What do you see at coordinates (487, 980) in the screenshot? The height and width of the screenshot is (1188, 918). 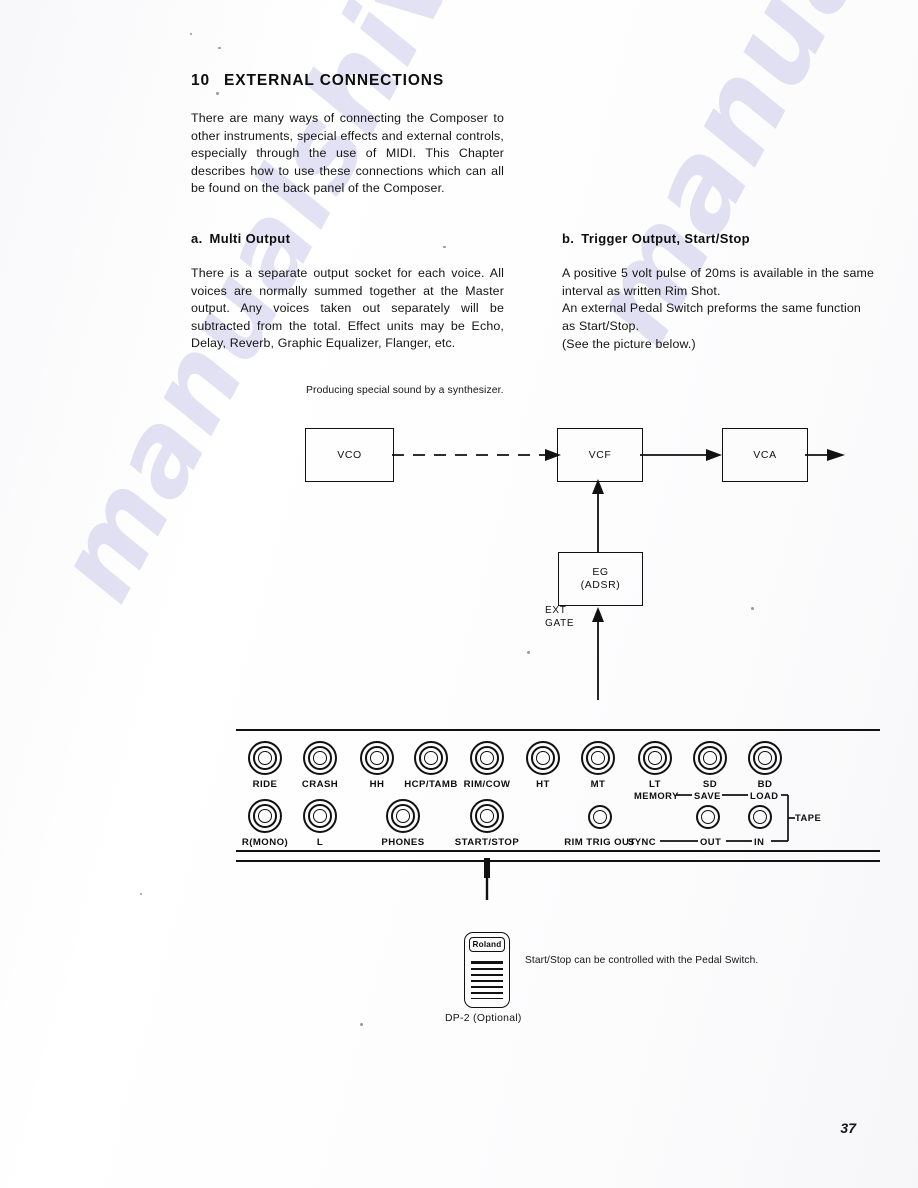 I see `pedal-tread-pattern` at bounding box center [487, 980].